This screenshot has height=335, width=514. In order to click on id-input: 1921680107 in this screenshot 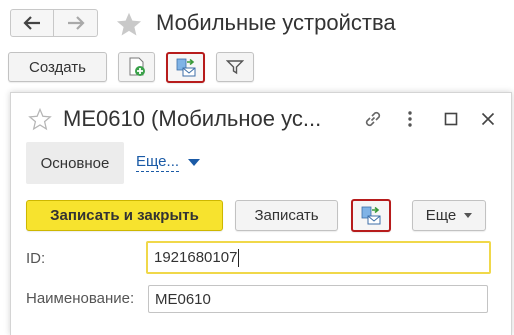, I will do `click(318, 257)`.